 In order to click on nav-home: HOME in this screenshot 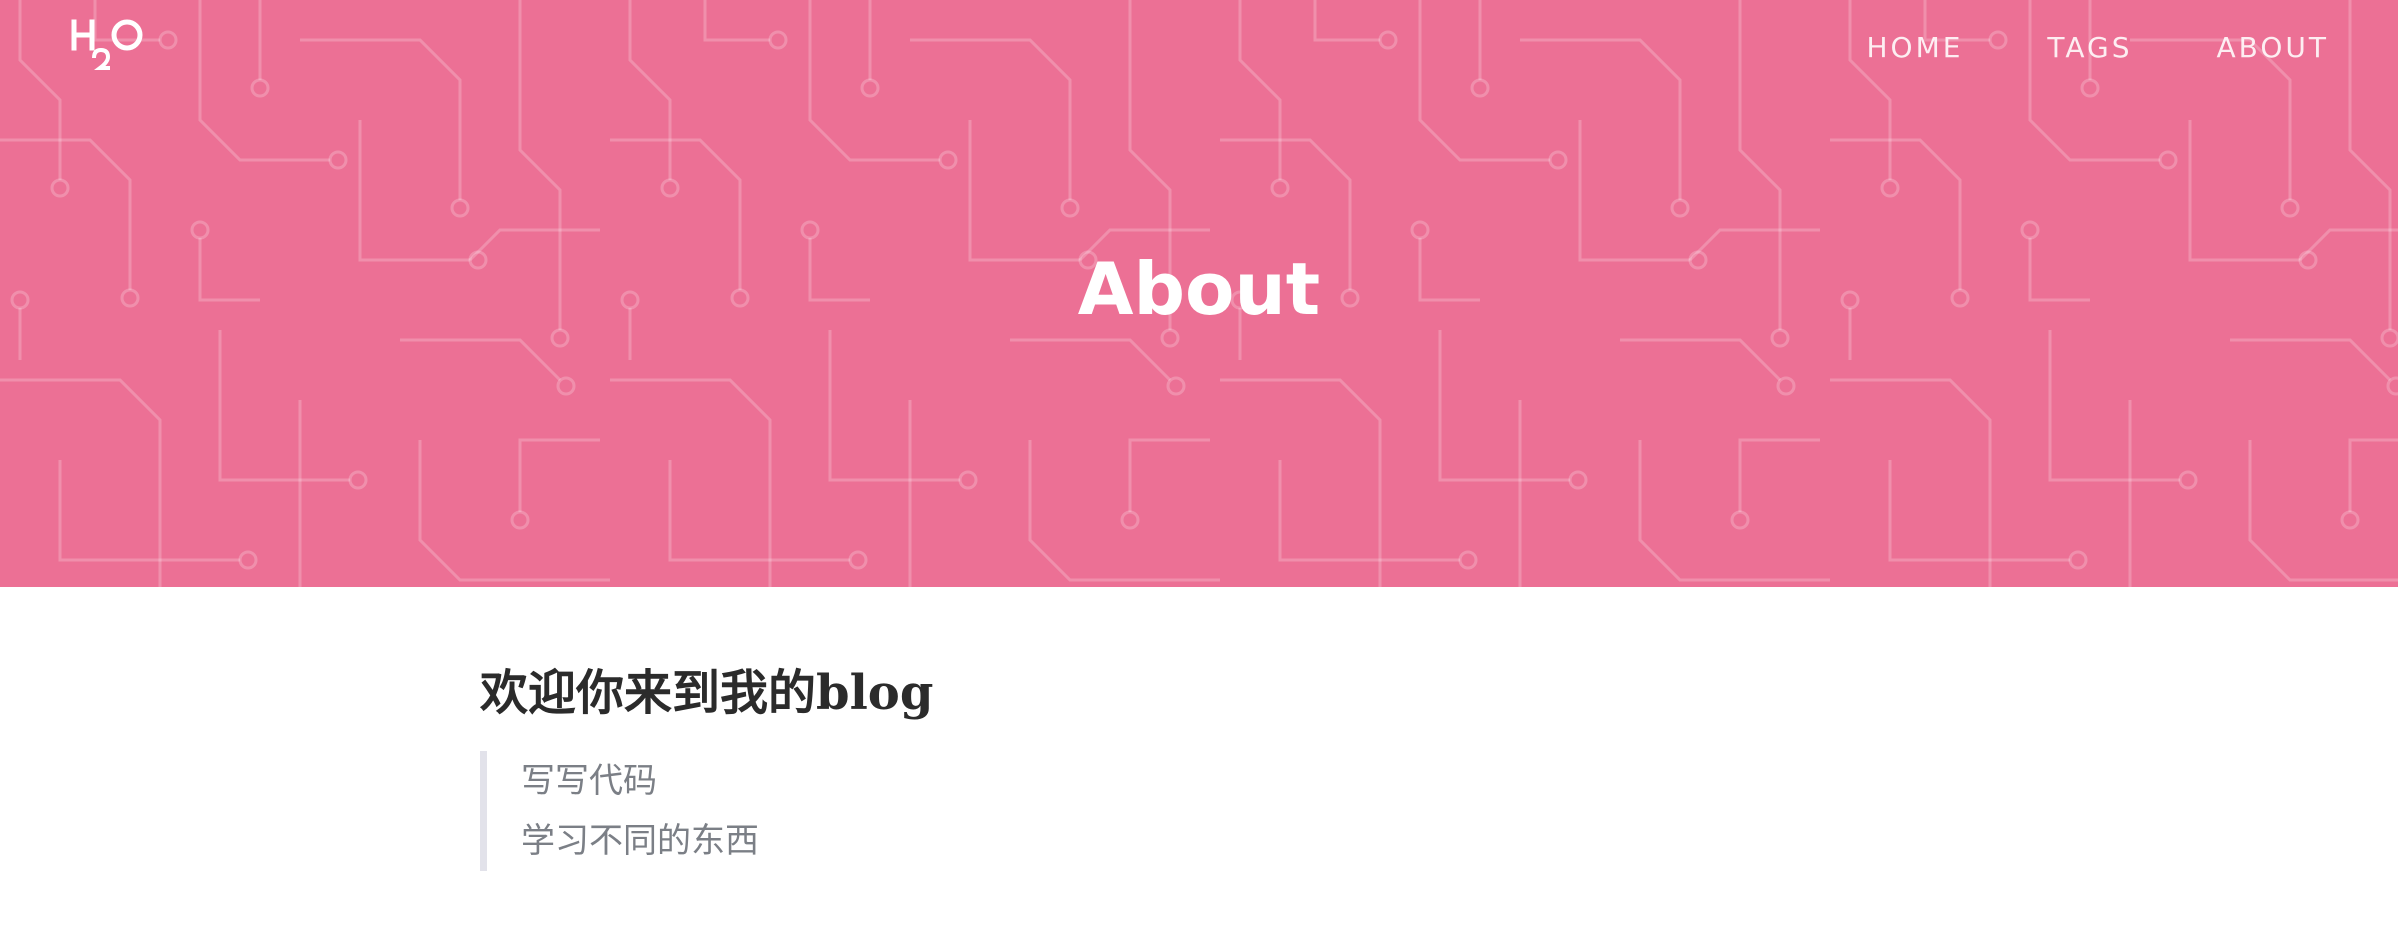, I will do `click(1914, 48)`.